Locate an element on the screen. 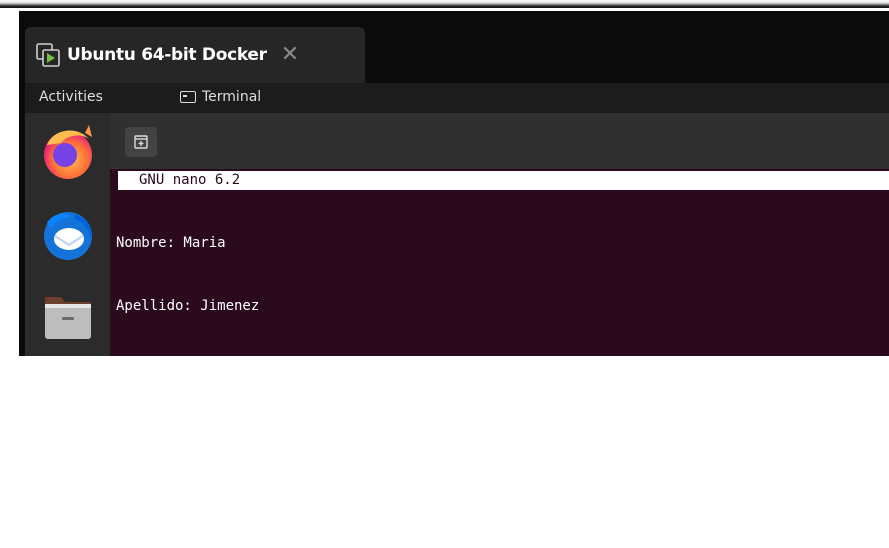 This screenshot has height=548, width=889. dock-item-thunderbird is located at coordinates (67, 235).